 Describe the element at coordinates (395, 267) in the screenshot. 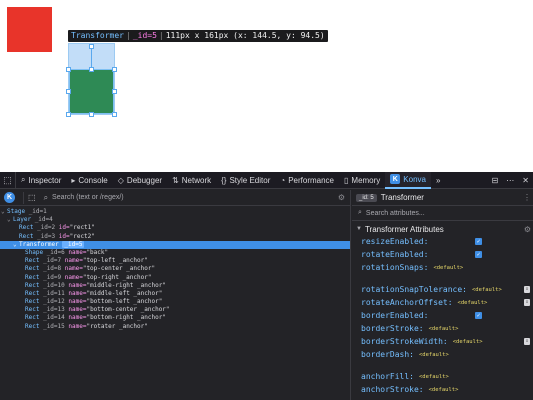

I see `attribute-key: rotationSnaps:` at that location.